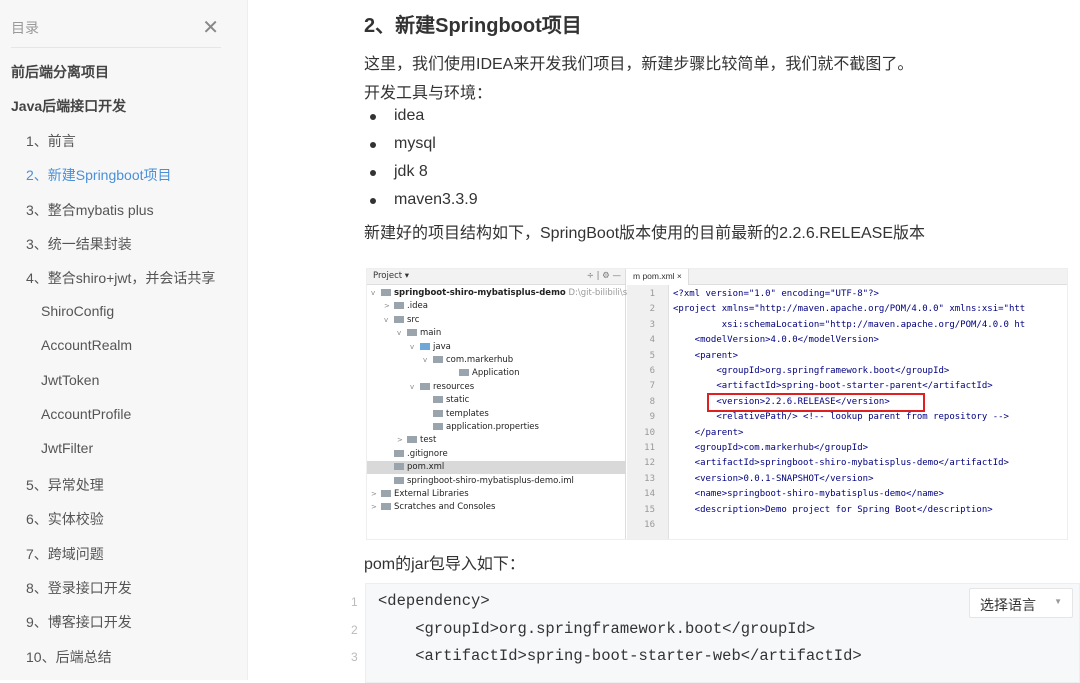  I want to click on pom-text: pom的jar包导入如下：, so click(444, 564).